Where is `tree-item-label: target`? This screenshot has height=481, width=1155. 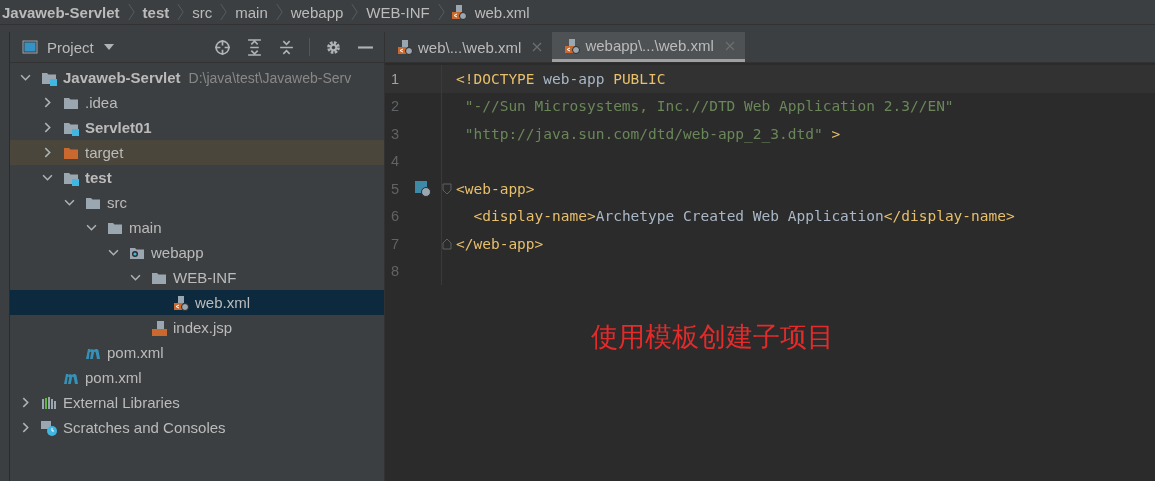 tree-item-label: target is located at coordinates (104, 152).